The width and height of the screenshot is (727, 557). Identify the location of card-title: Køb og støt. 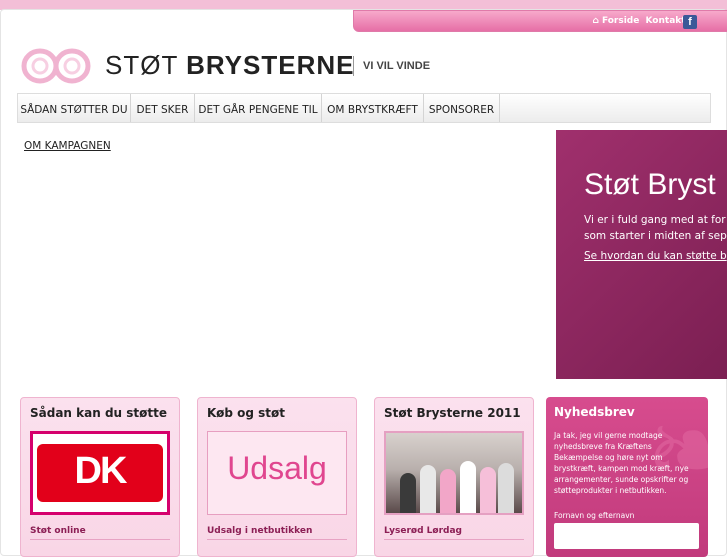
(246, 413).